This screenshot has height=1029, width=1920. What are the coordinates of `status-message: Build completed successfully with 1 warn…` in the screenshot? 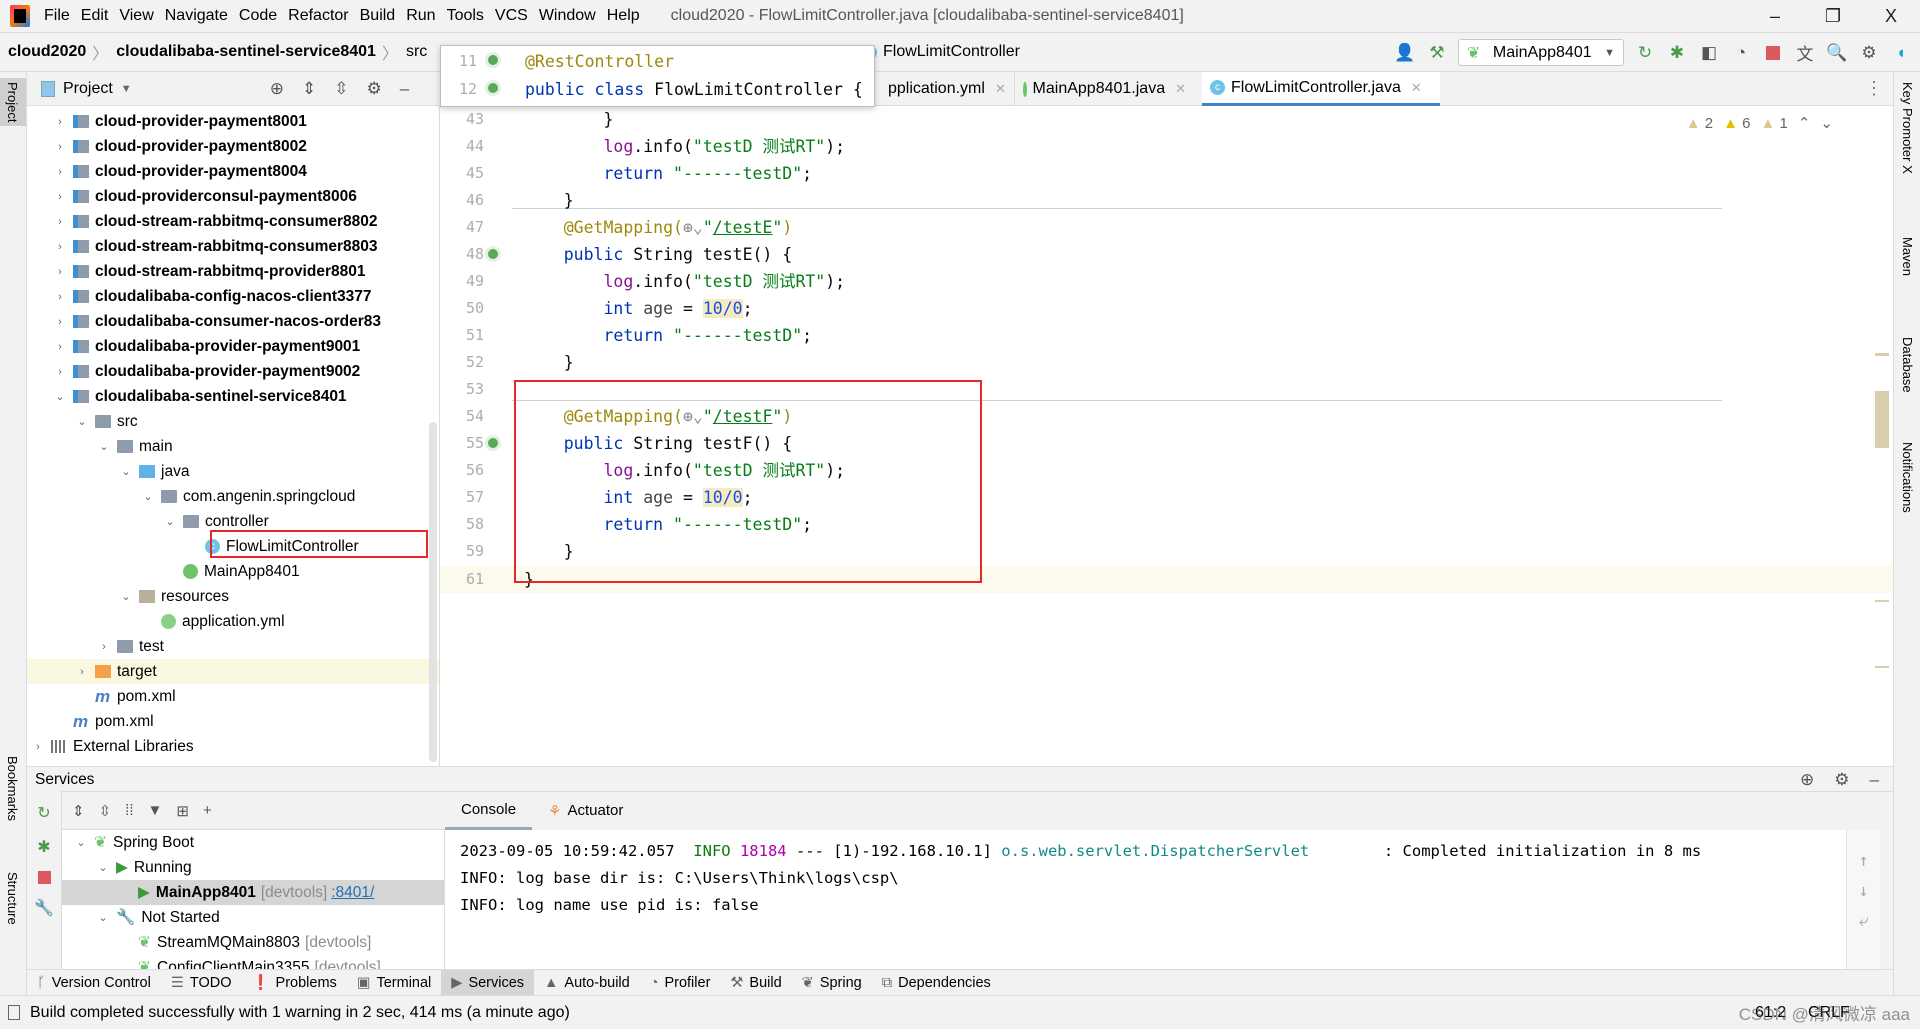 It's located at (300, 1013).